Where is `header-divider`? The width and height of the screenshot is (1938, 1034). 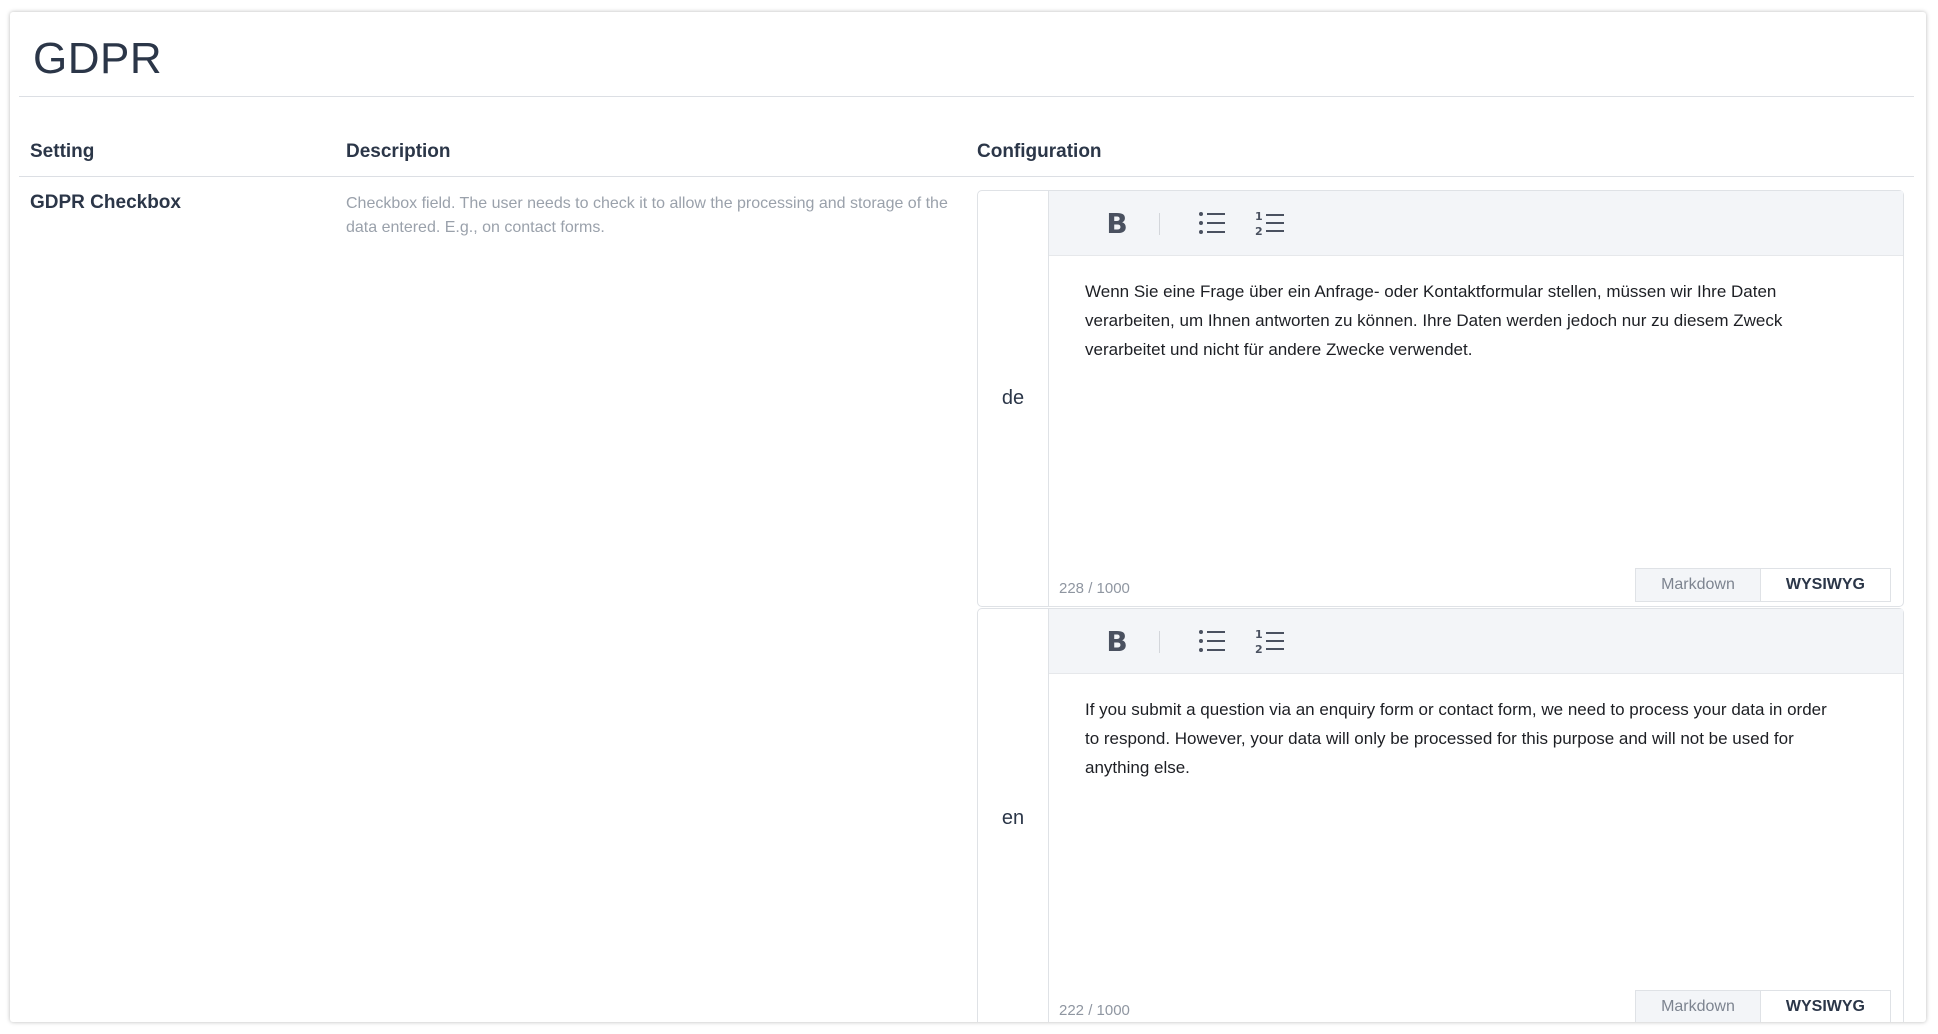 header-divider is located at coordinates (966, 176).